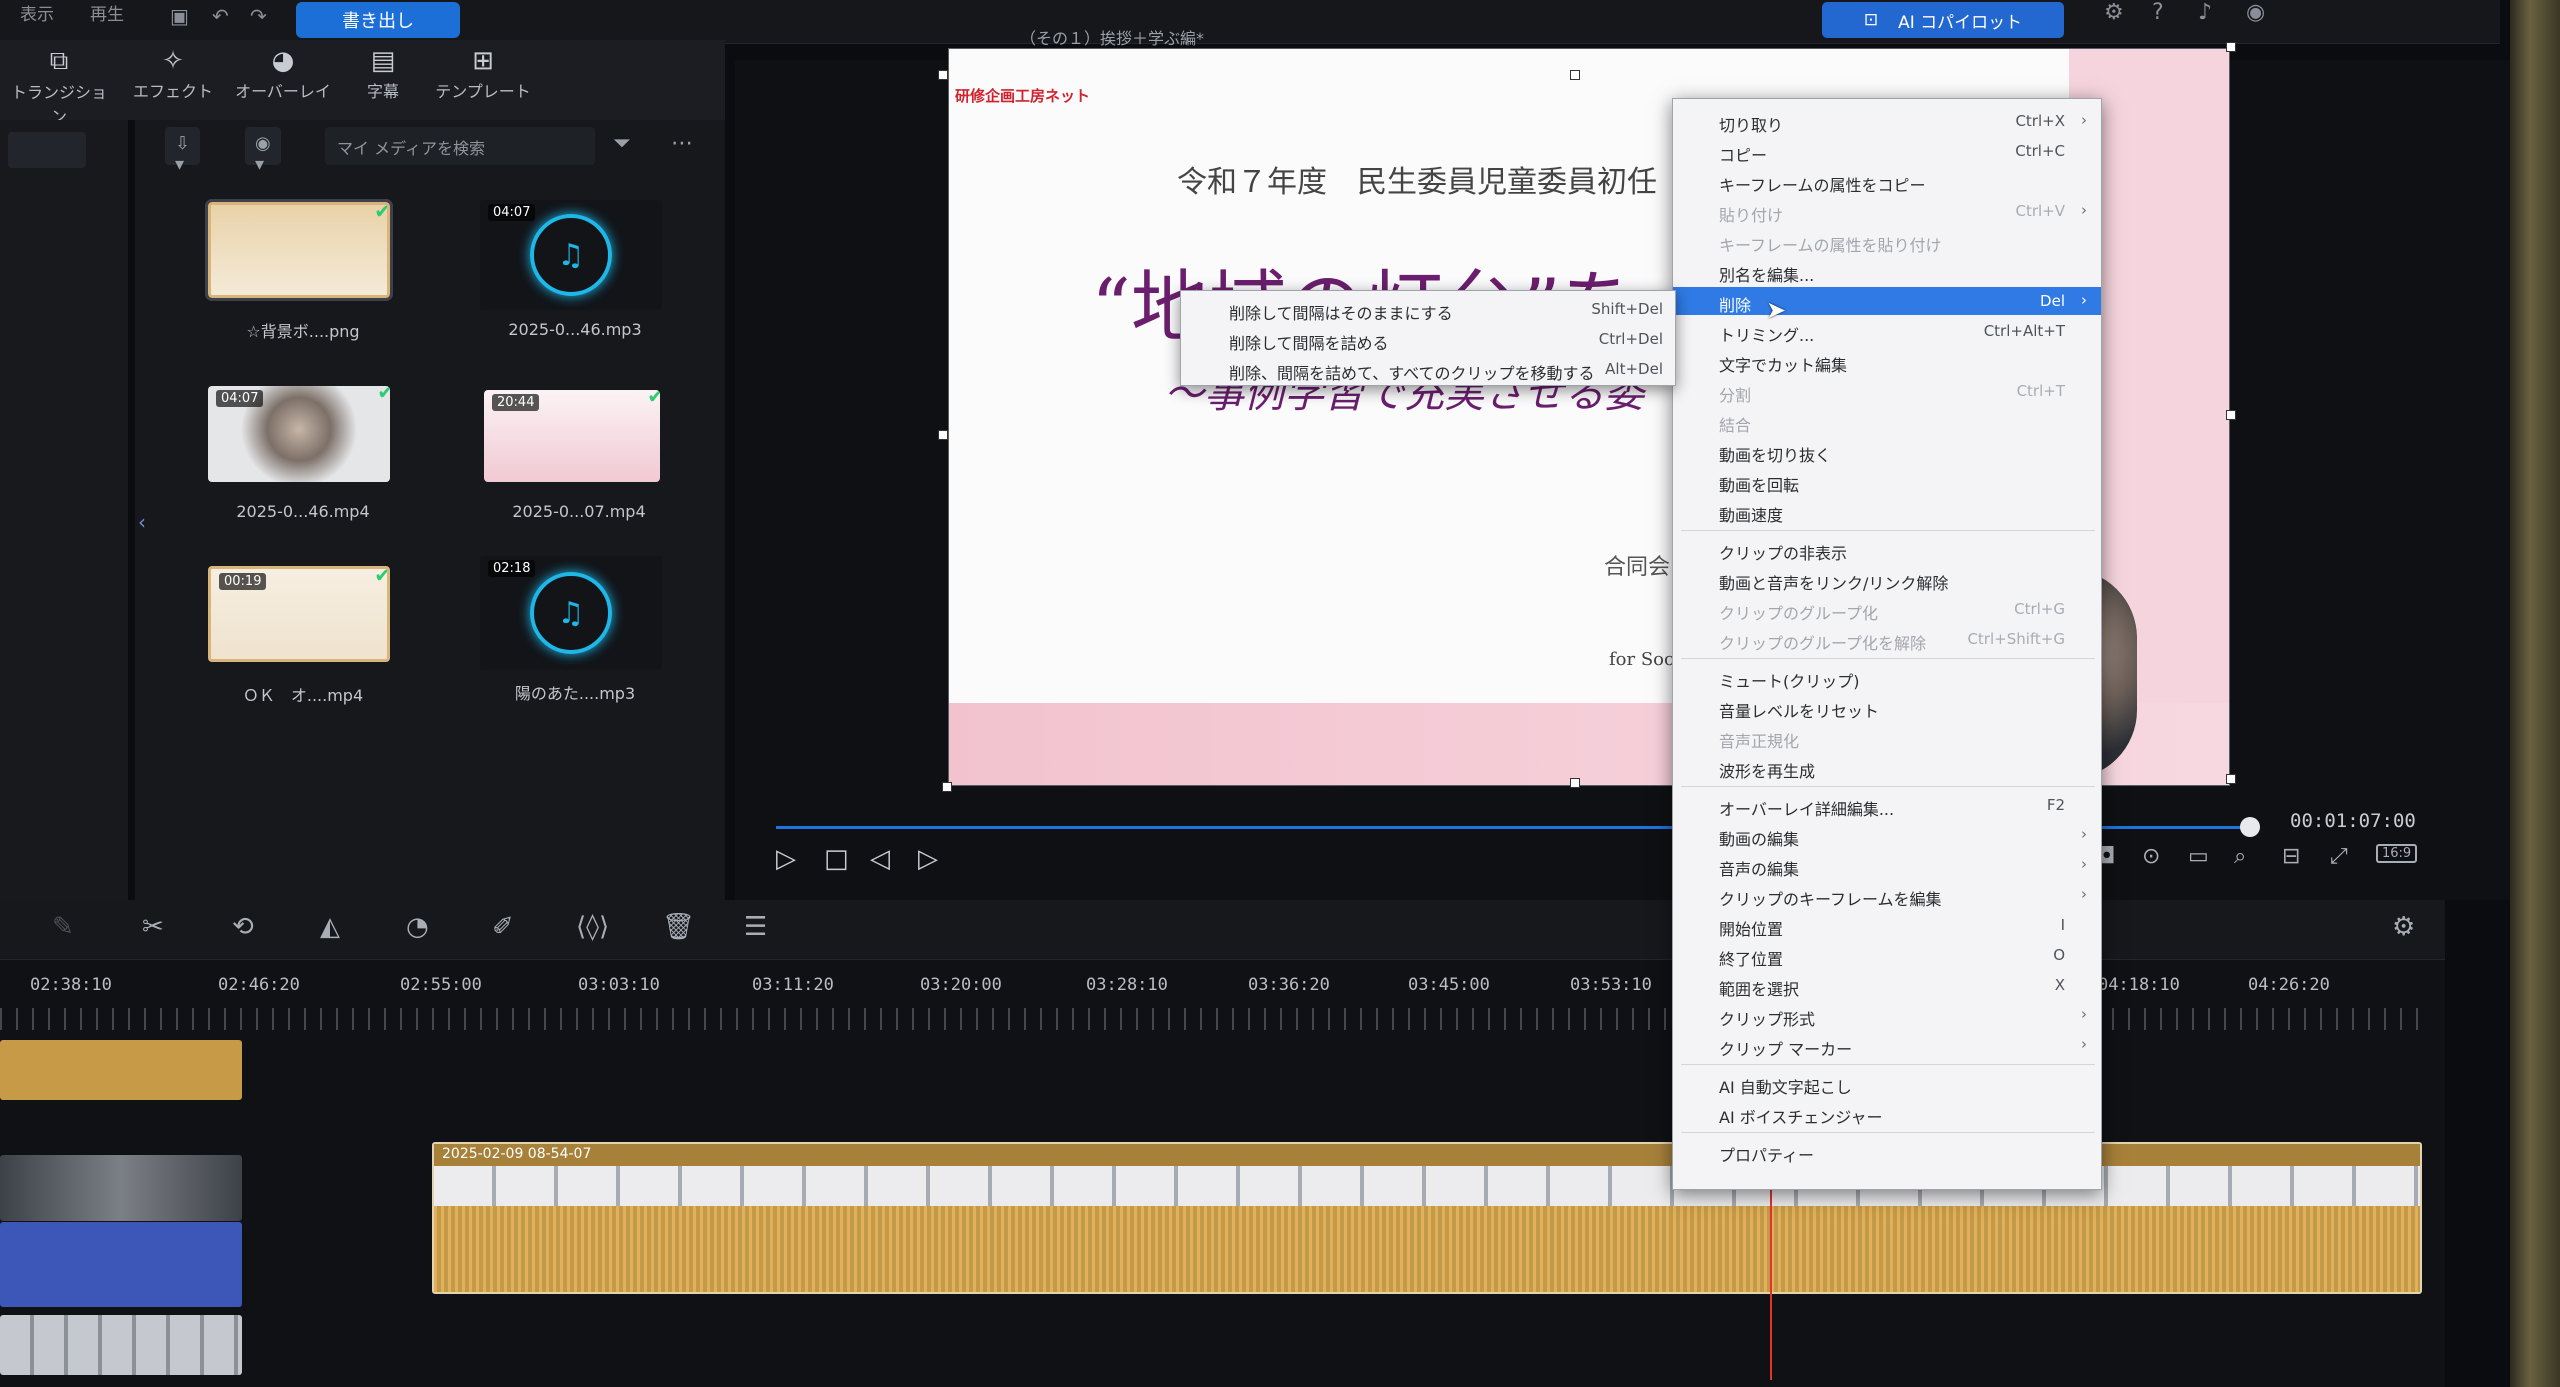 The width and height of the screenshot is (2560, 1387). What do you see at coordinates (303, 636) in the screenshot?
I see `media-item: 00:19 ✔ ＯＫ オ....mp4` at bounding box center [303, 636].